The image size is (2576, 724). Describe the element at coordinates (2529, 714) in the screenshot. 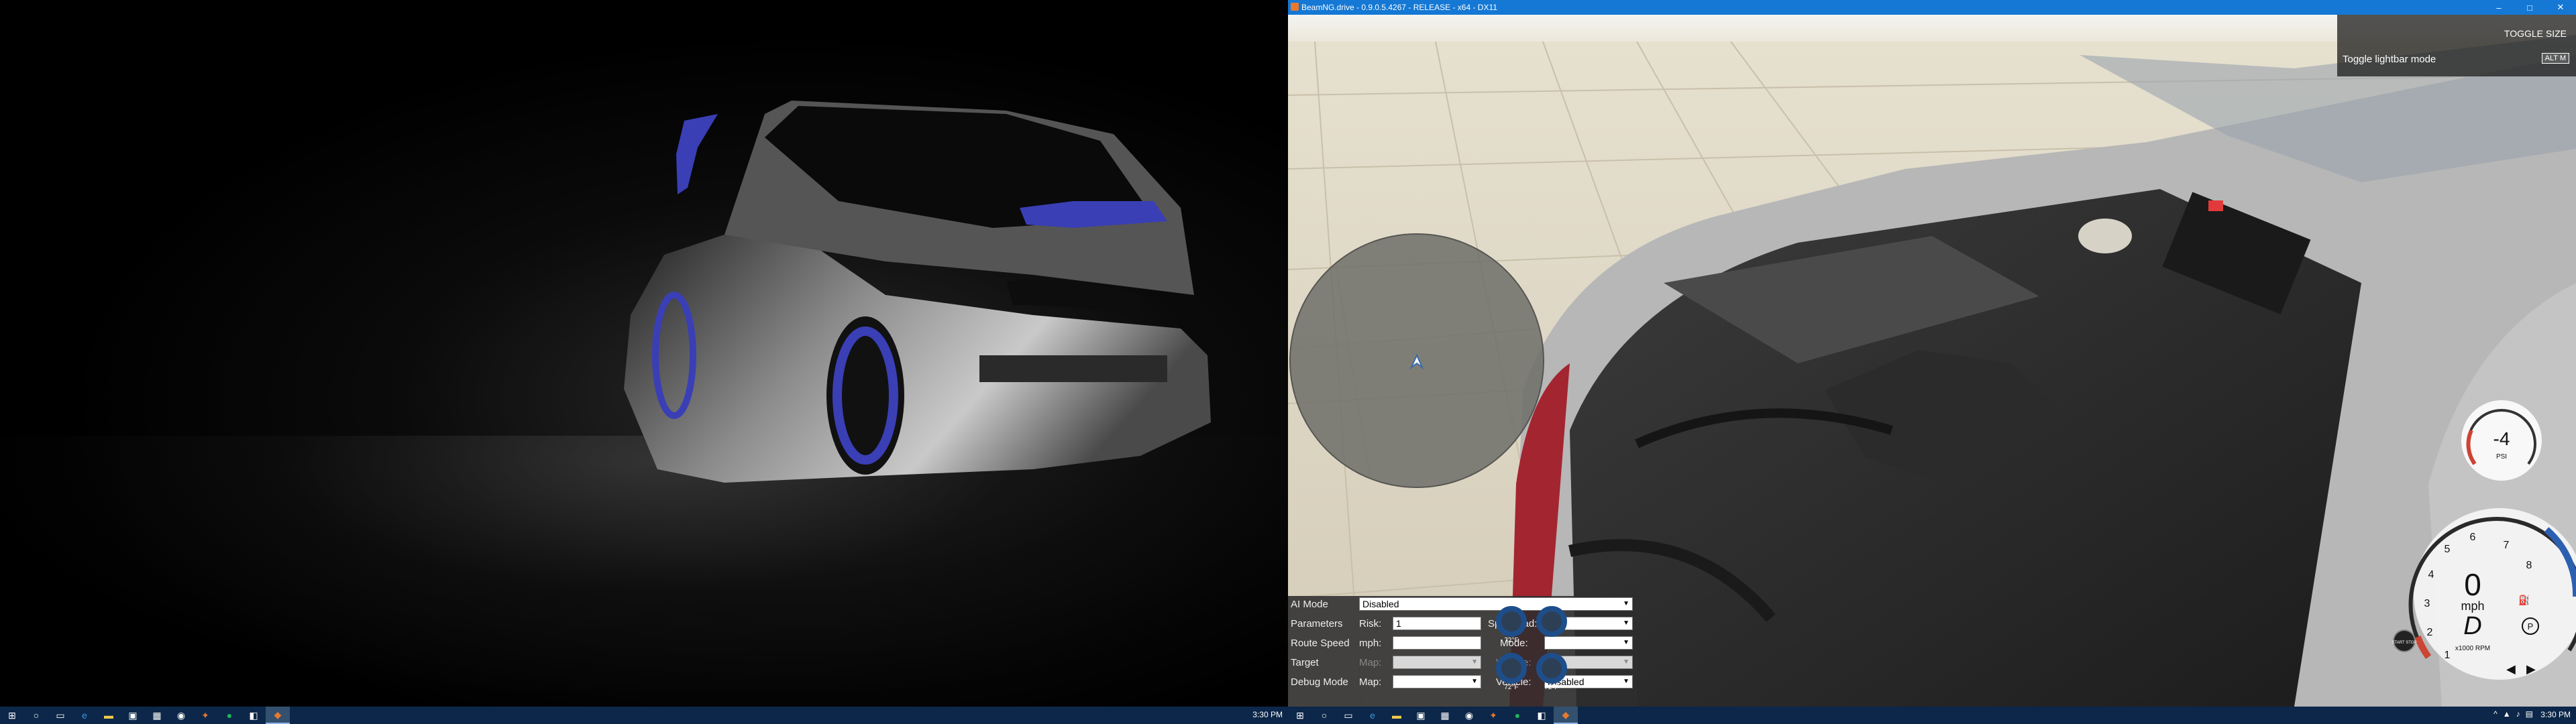

I see `notification-icon: ▤` at that location.